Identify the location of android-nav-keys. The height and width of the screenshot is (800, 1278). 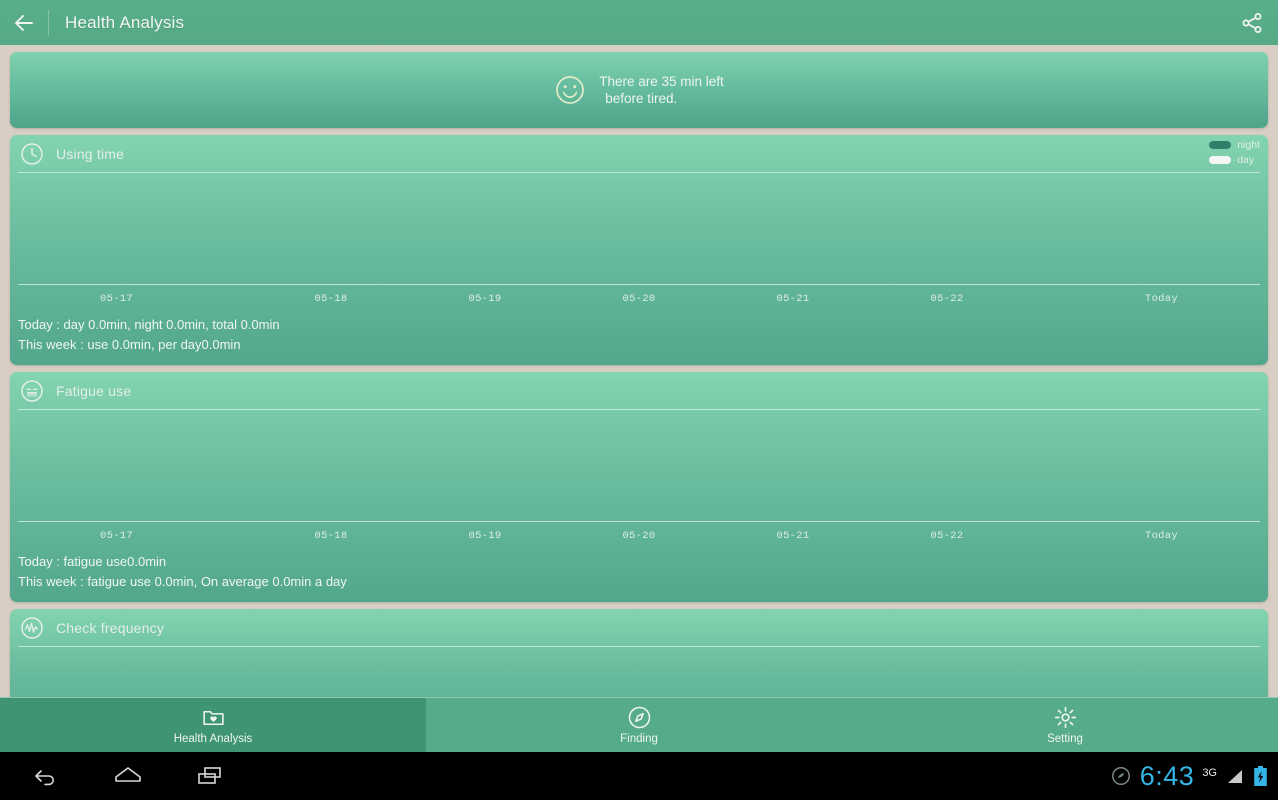
(116, 776).